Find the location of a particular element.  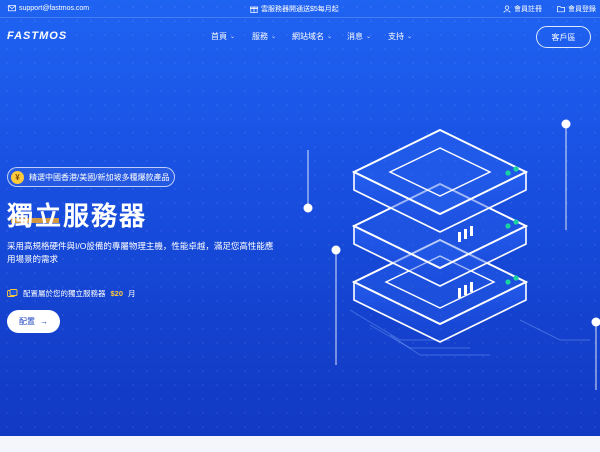

nav-item-label: 網站域名 is located at coordinates (308, 36).